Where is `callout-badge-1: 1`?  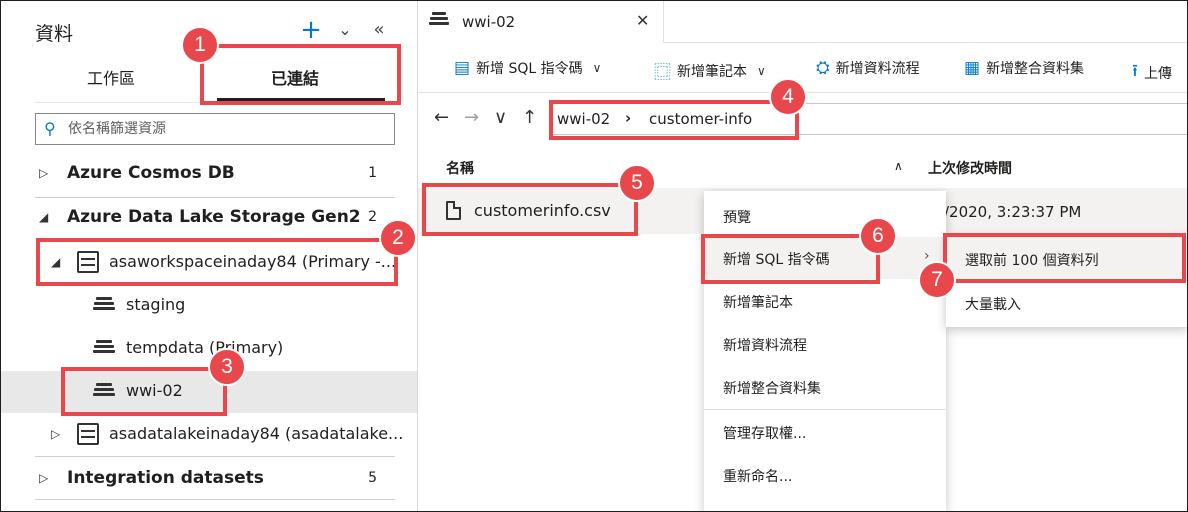
callout-badge-1: 1 is located at coordinates (200, 45).